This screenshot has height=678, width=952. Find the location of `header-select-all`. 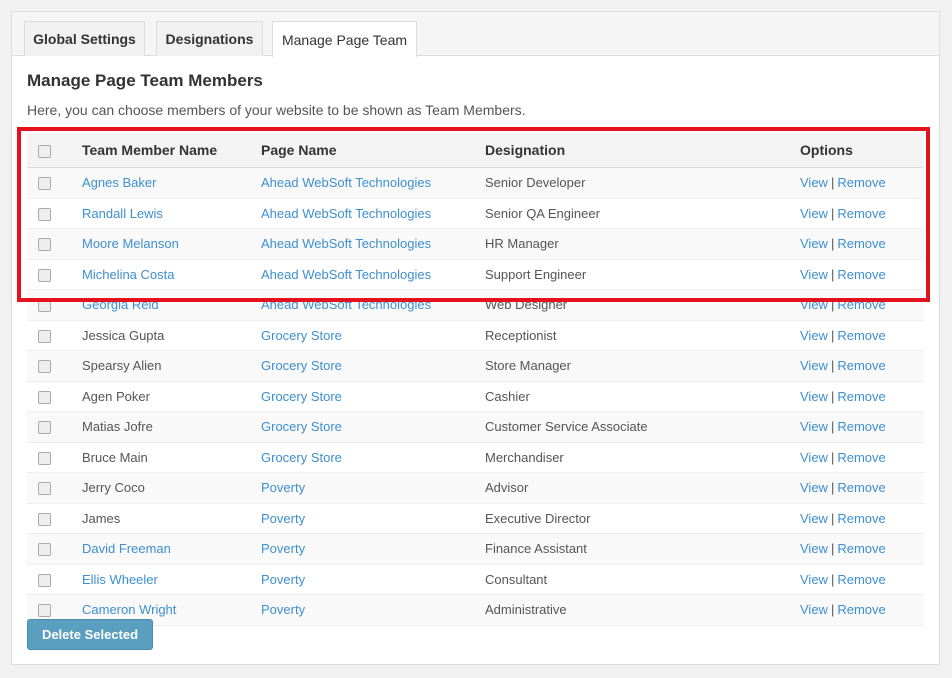

header-select-all is located at coordinates (54, 150).